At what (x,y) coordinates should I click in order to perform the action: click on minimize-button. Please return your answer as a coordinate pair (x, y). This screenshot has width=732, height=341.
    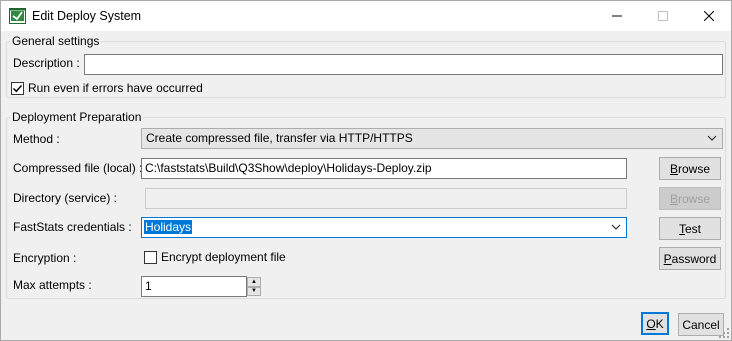
    Looking at the image, I should click on (617, 16).